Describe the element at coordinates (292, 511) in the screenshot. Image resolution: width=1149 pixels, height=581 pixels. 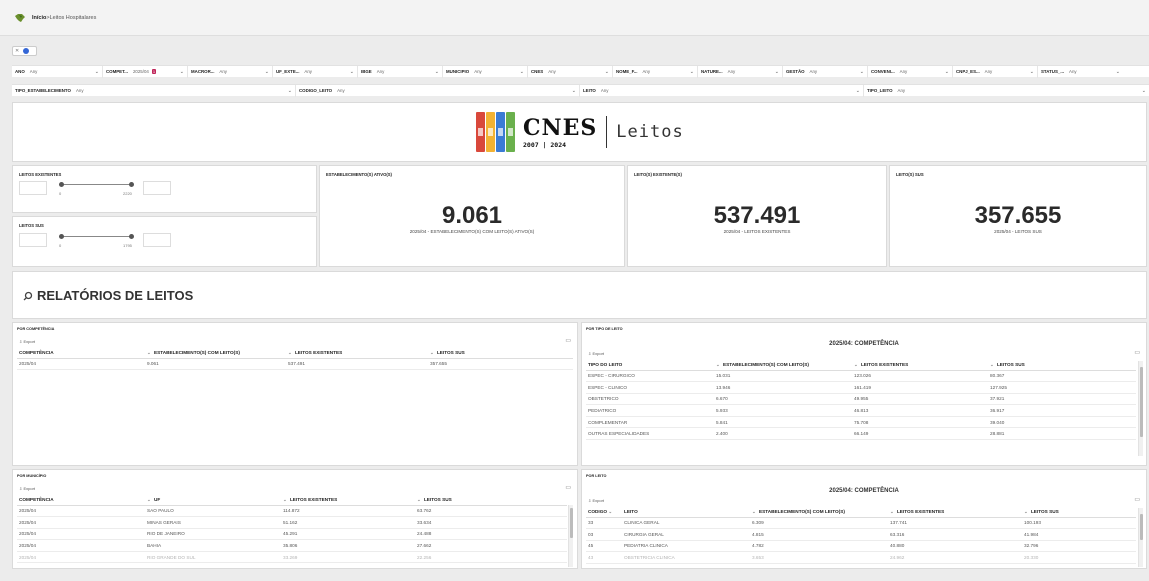
I see `table-row: 2025/04 SAO PAULO 114.872 63.762` at that location.